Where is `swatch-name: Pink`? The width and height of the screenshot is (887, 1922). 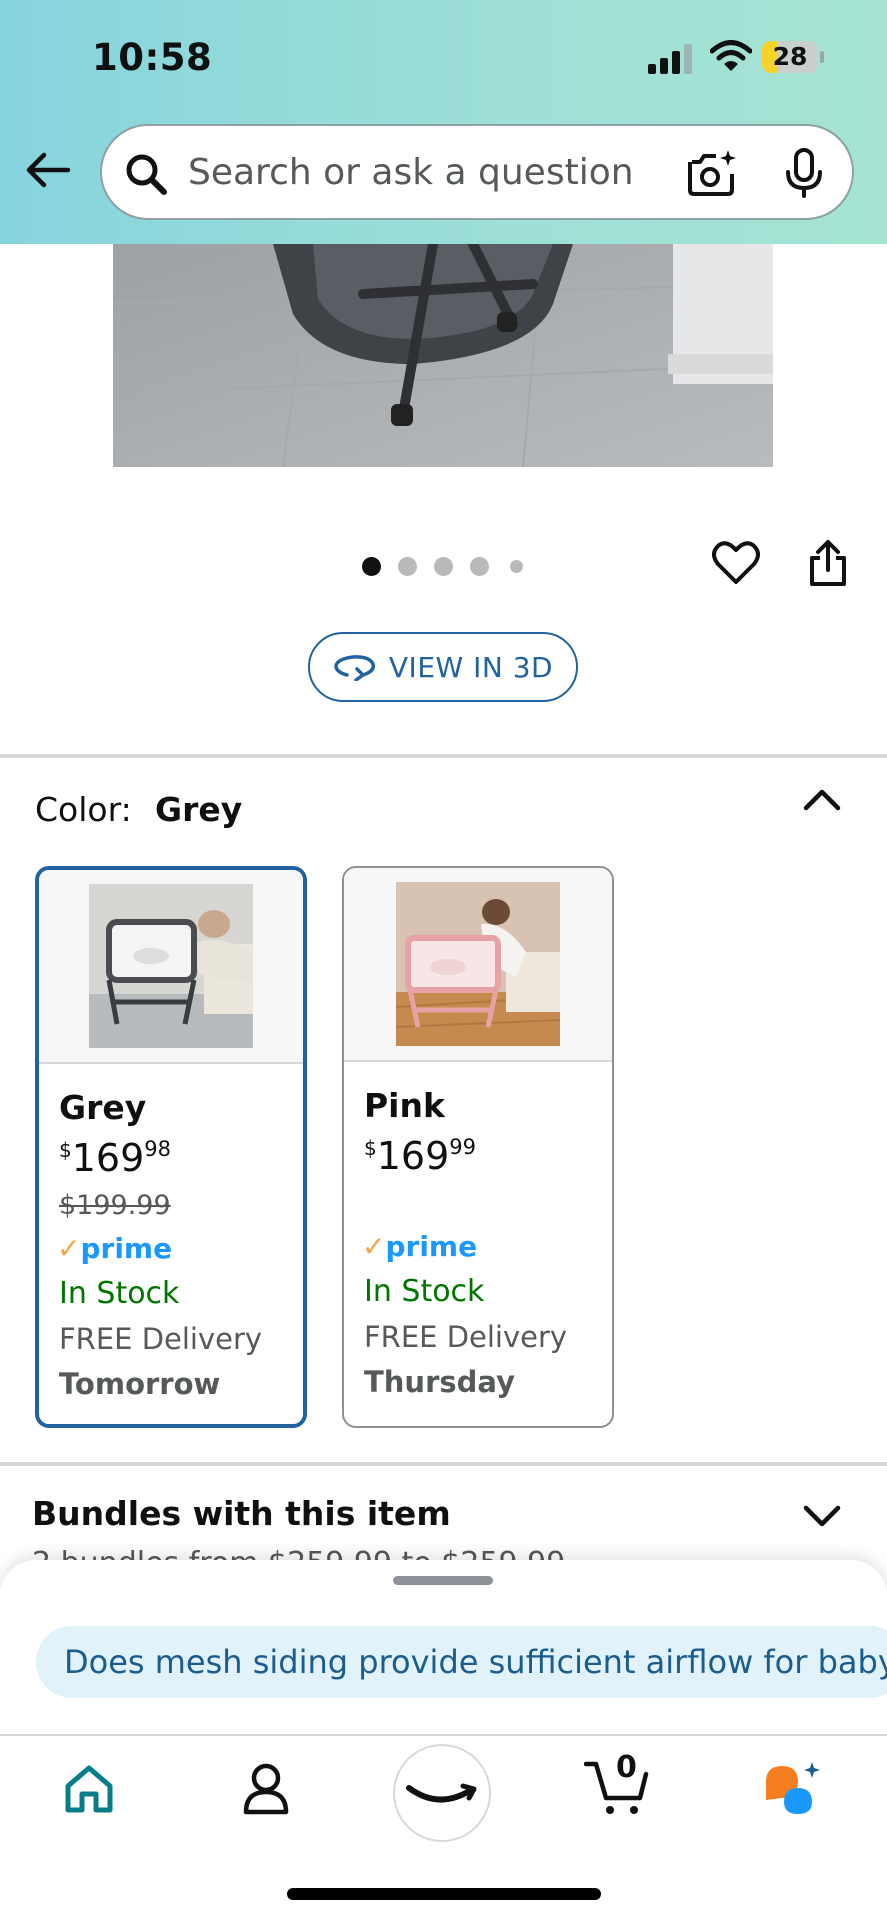
swatch-name: Pink is located at coordinates (404, 1105).